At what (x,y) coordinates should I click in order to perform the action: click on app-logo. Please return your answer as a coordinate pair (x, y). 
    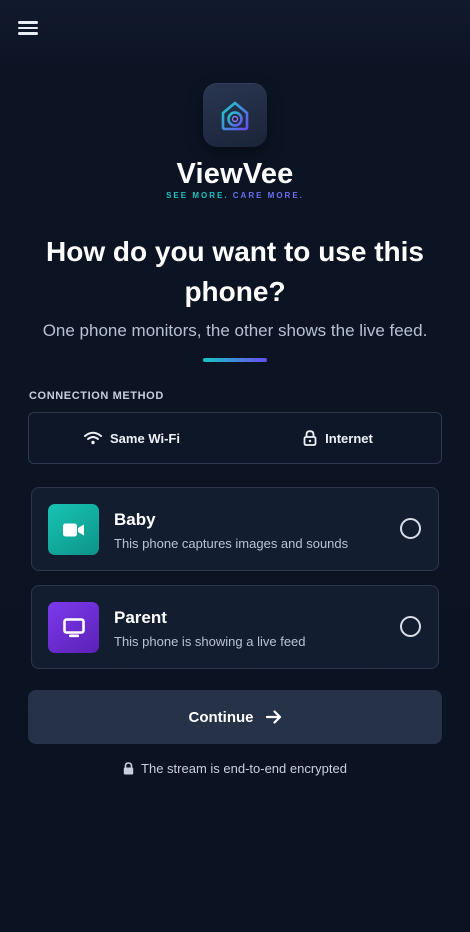
    Looking at the image, I should click on (235, 119).